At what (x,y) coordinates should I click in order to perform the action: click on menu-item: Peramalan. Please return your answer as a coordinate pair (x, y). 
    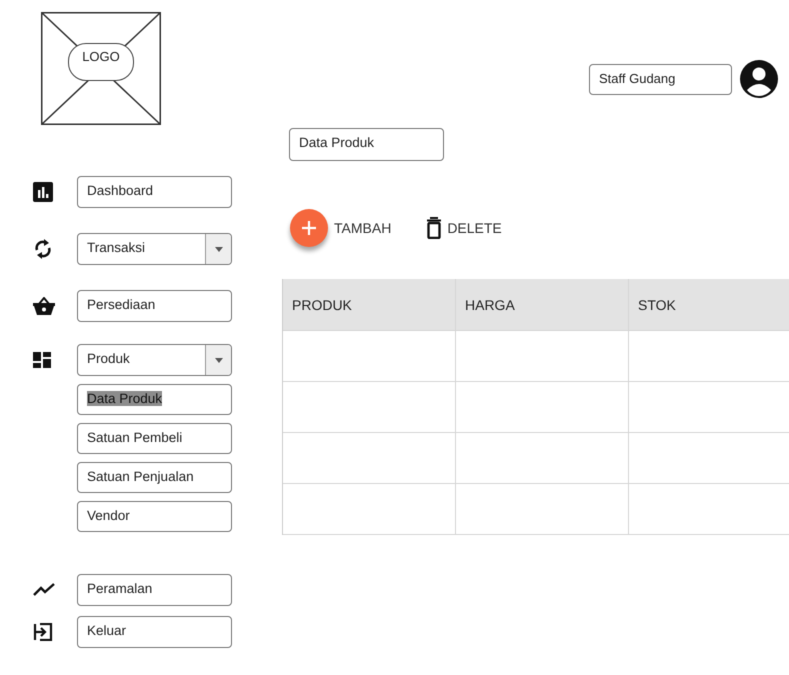
    Looking at the image, I should click on (154, 590).